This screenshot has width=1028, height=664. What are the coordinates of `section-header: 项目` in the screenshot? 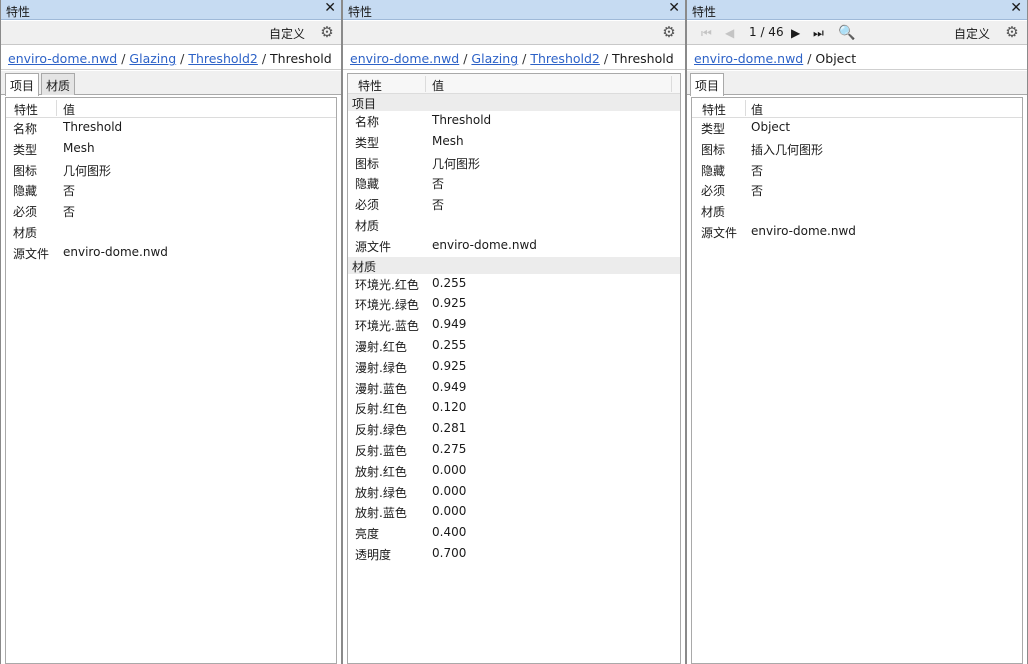 It's located at (514, 102).